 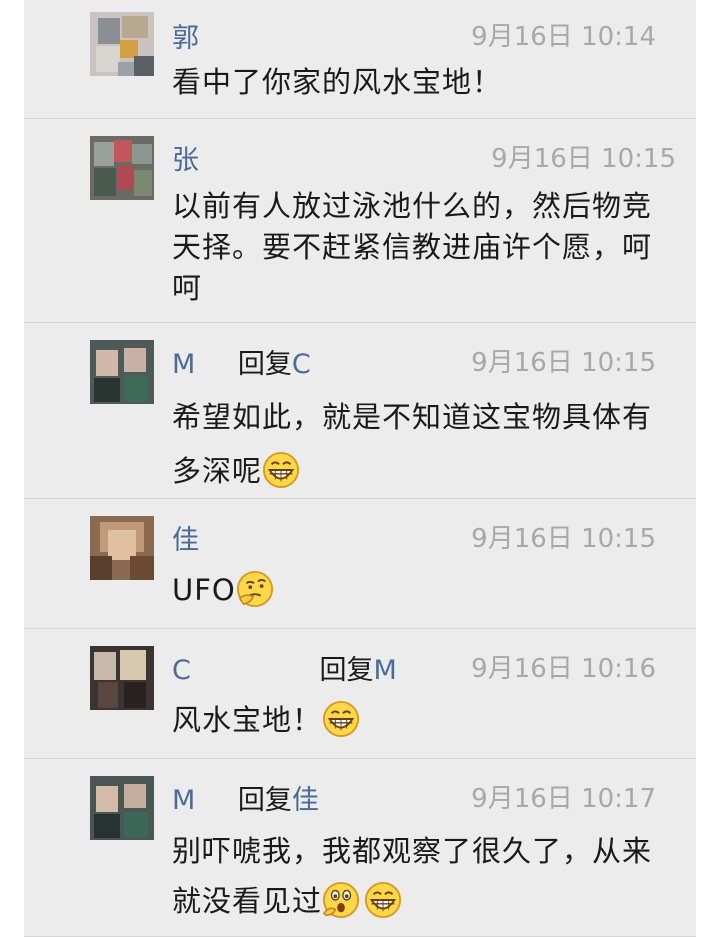 I want to click on comment-time: 9月16日 10:16, so click(x=563, y=669).